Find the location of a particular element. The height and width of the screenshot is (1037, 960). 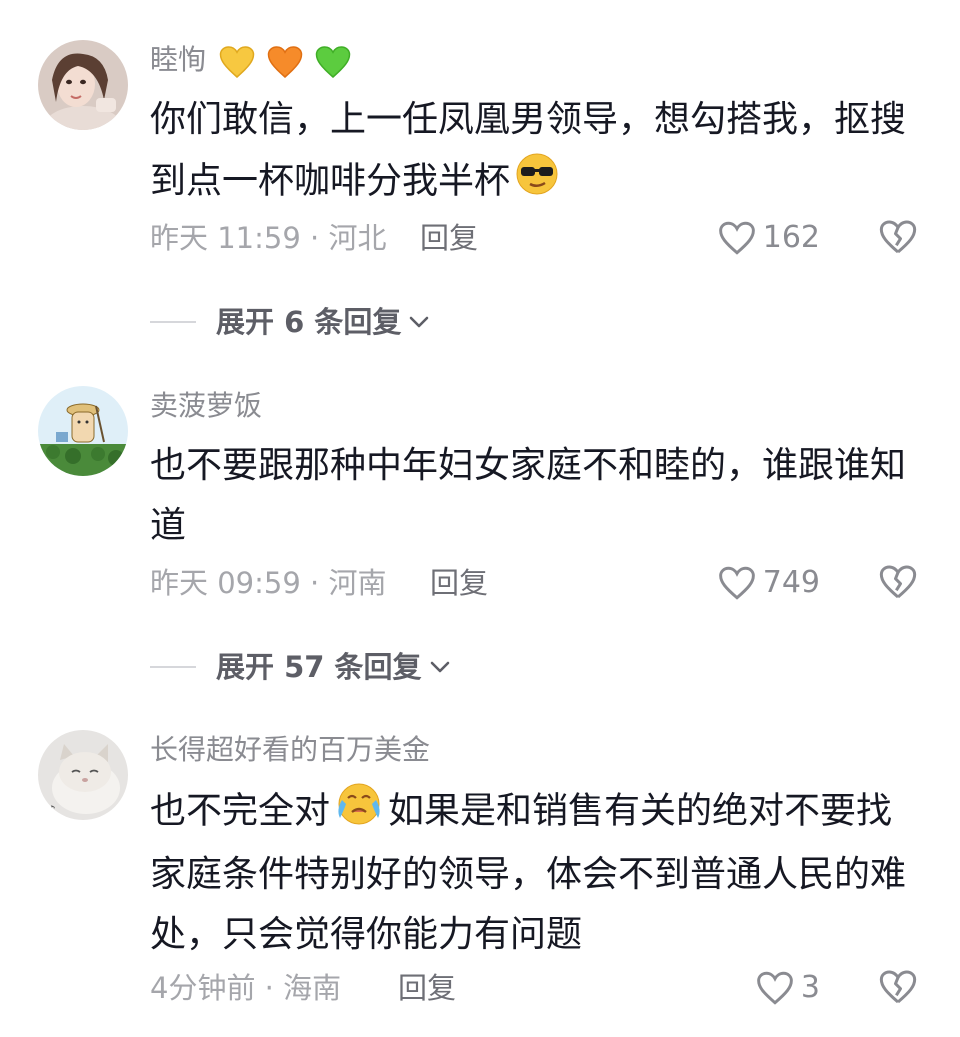

comment-meta: 4分钟前 · 海南 is located at coordinates (246, 988).